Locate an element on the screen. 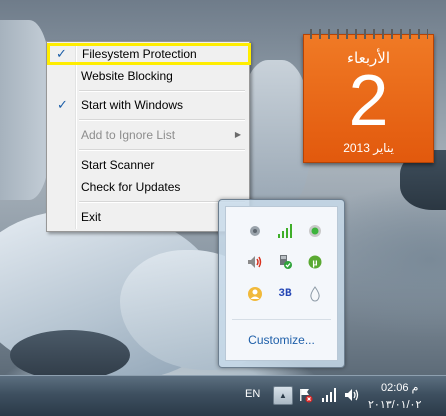 The width and height of the screenshot is (446, 416). menu-item-start-with-windows: ✓ Start with Windows is located at coordinates (148, 105).